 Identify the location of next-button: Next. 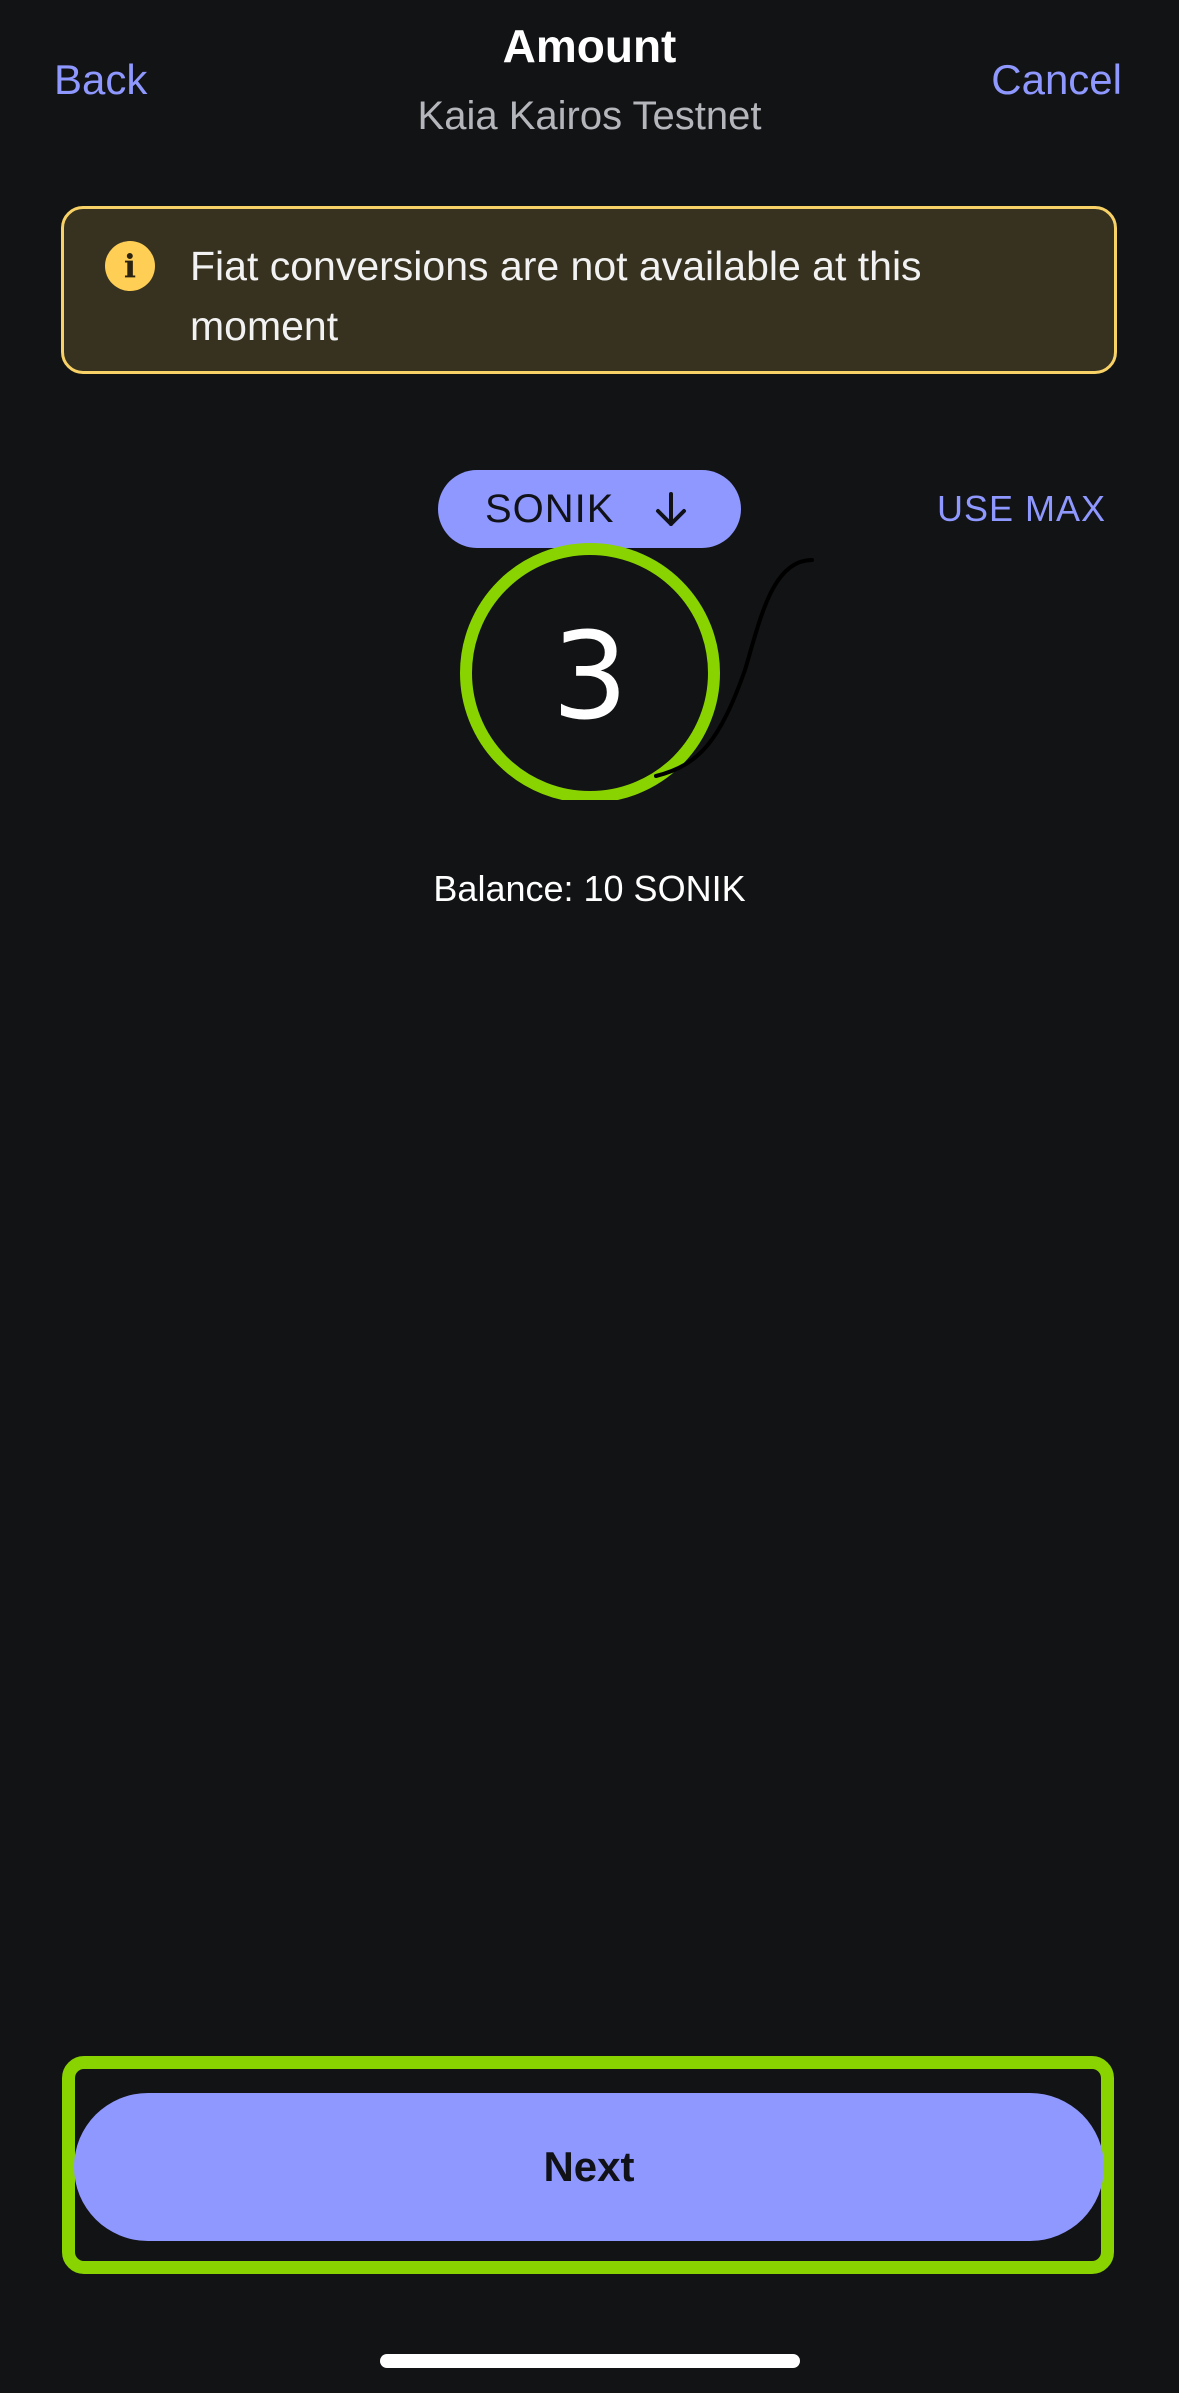
(589, 2167).